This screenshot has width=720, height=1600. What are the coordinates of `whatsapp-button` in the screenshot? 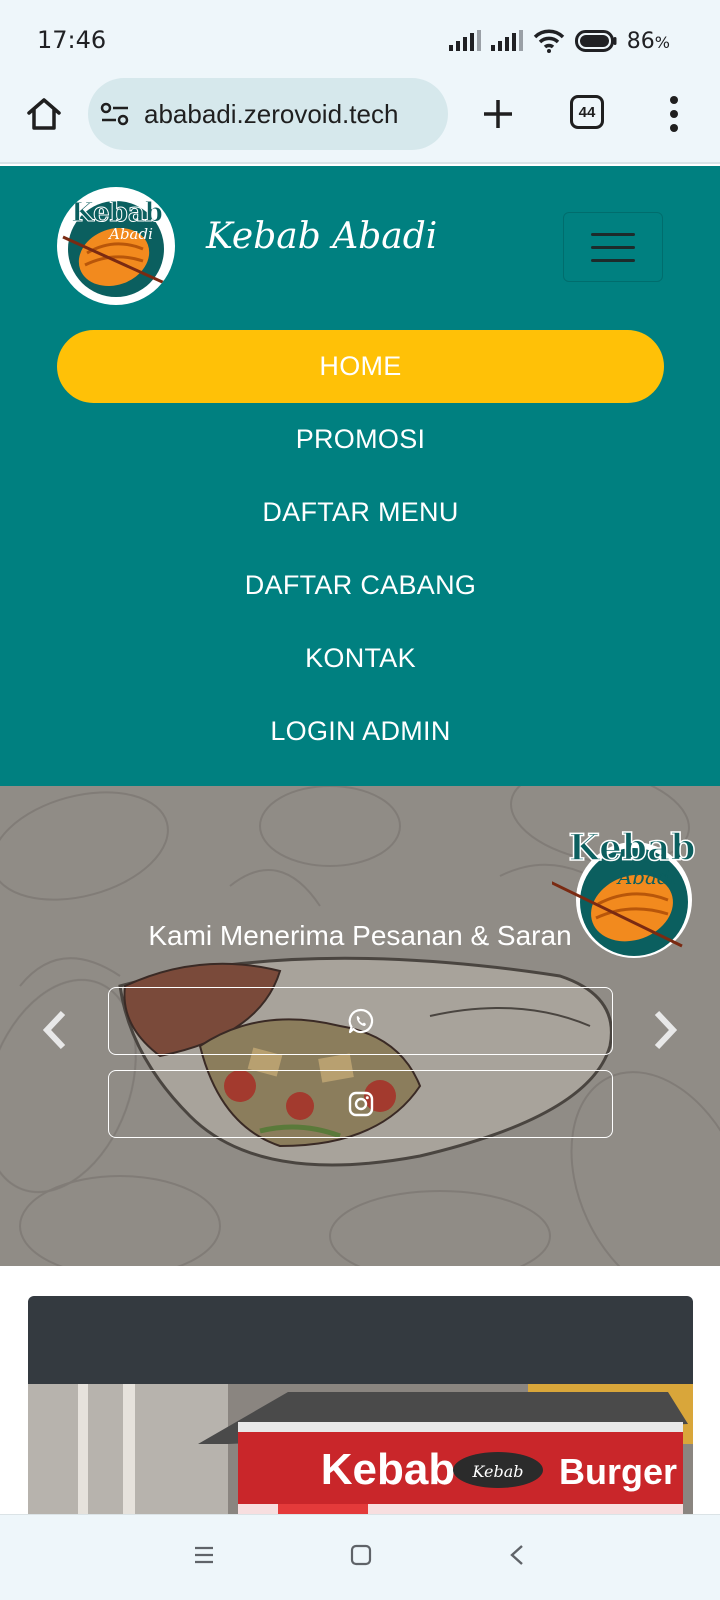 It's located at (360, 1021).